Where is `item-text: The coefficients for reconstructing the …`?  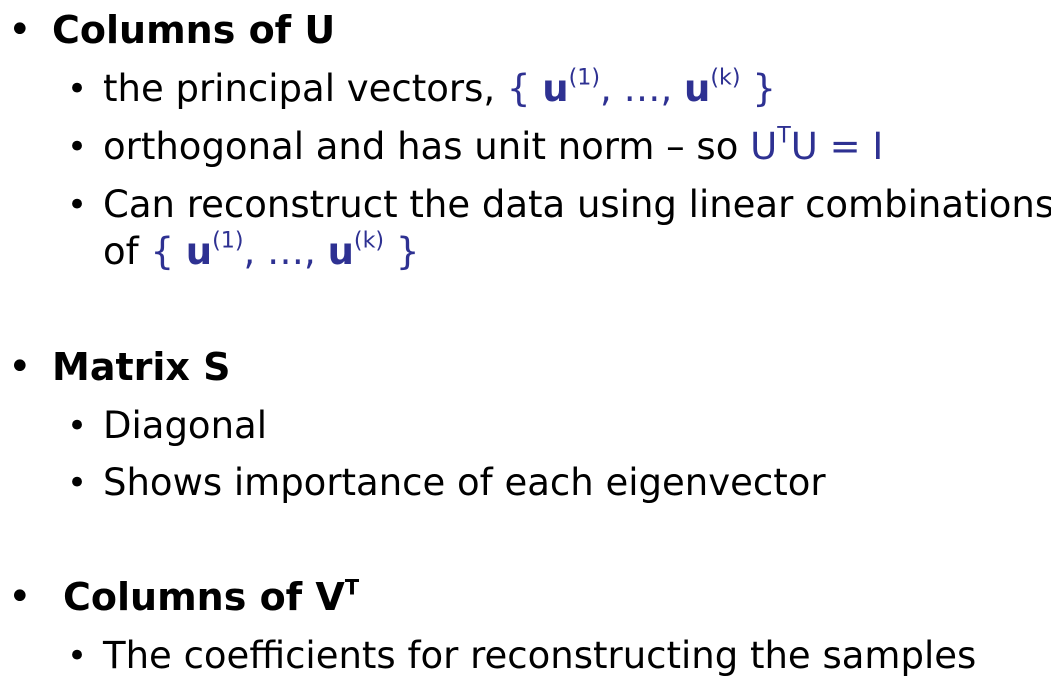
item-text: The coefficients for reconstructing the … is located at coordinates (540, 655).